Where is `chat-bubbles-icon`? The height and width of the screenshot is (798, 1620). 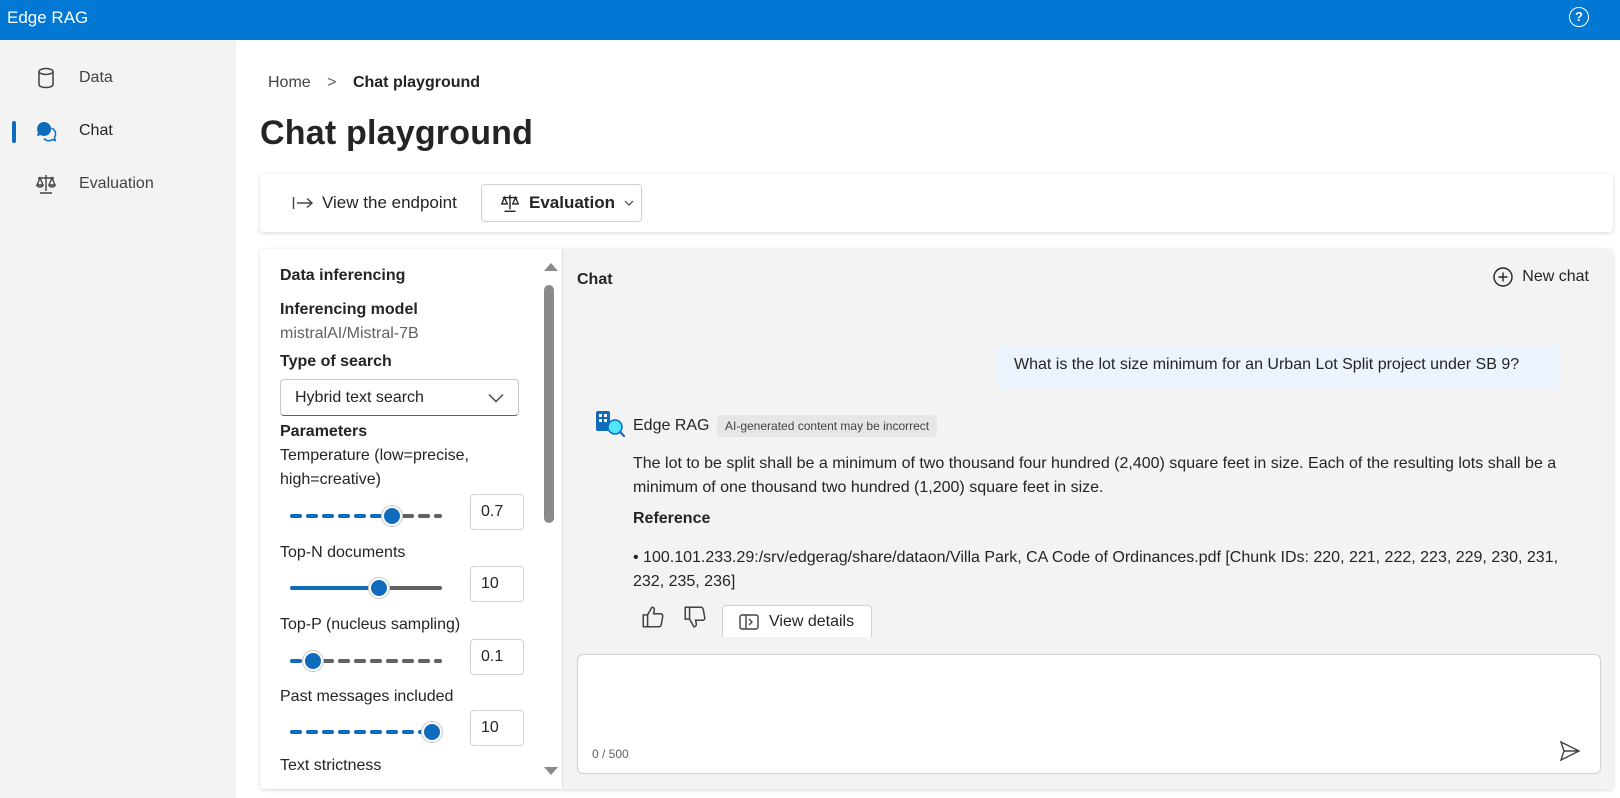
chat-bubbles-icon is located at coordinates (47, 131).